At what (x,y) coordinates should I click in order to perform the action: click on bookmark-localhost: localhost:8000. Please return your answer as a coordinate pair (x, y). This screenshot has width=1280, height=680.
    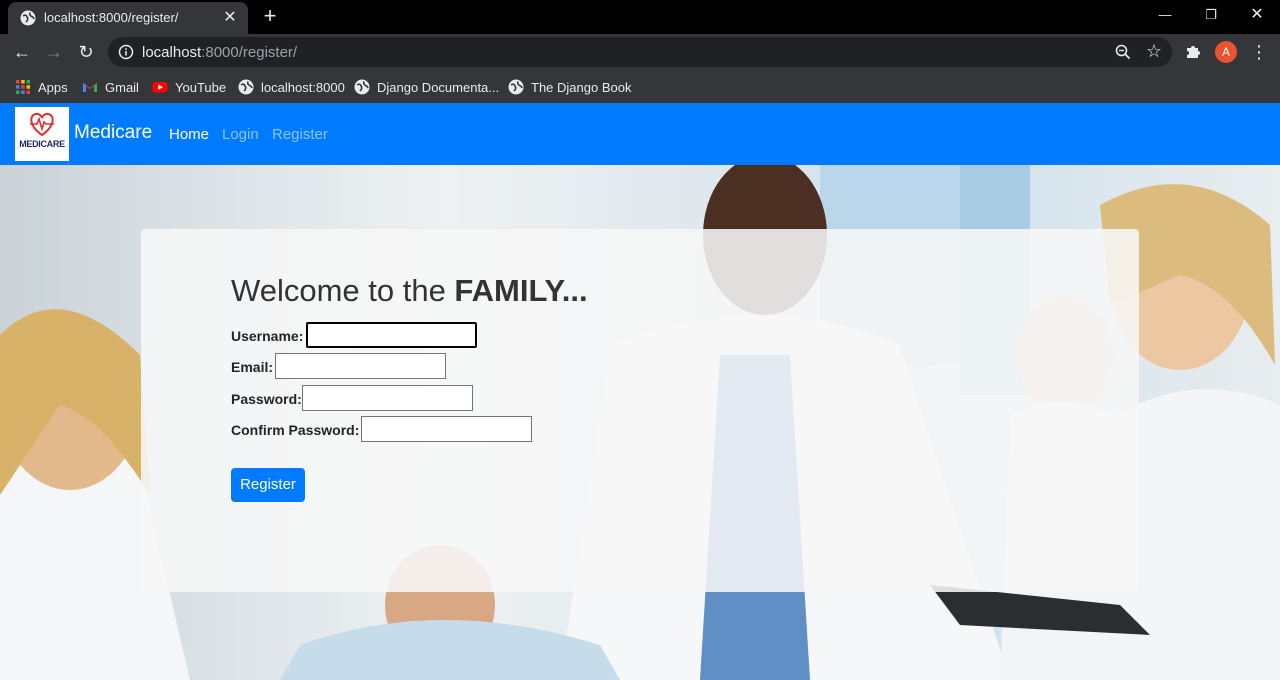
    Looking at the image, I should click on (291, 87).